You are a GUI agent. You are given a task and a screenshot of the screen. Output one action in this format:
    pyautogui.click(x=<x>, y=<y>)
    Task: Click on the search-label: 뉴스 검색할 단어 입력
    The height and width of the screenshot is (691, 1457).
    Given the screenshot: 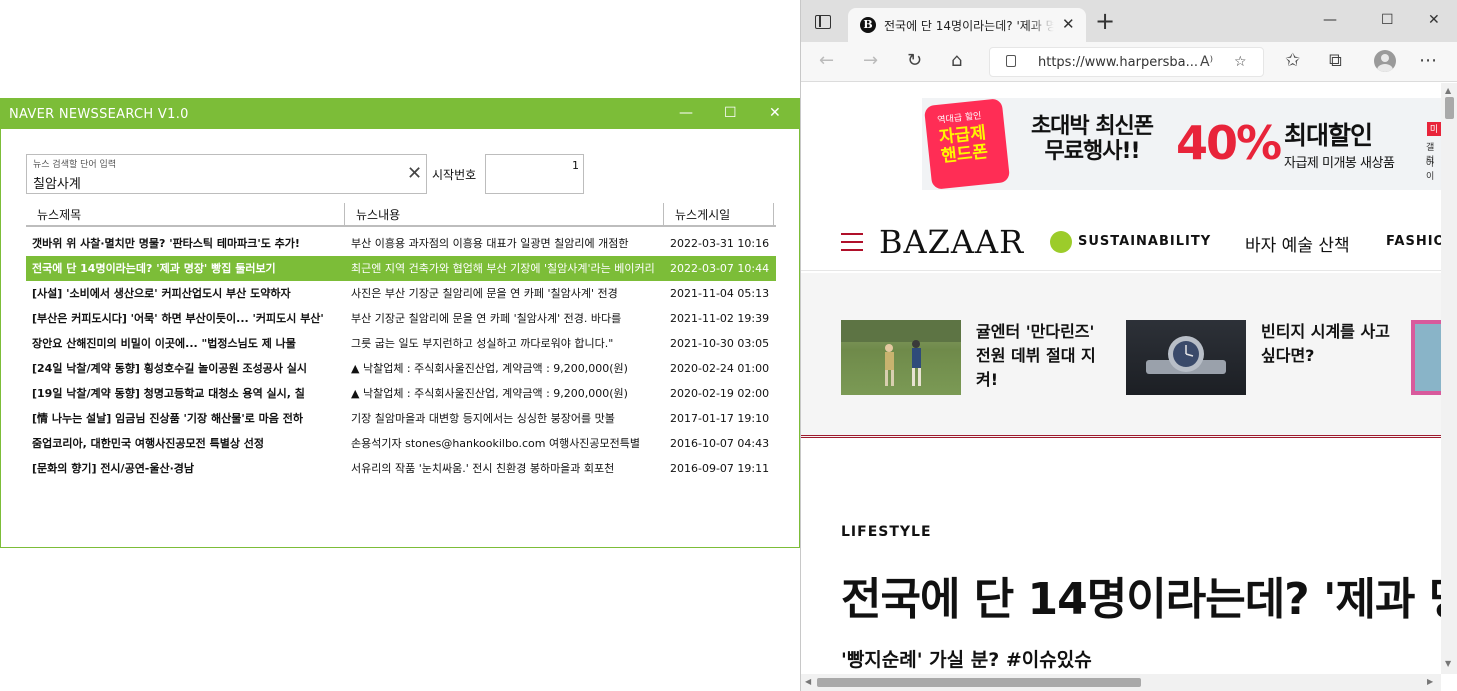 What is the action you would take?
    pyautogui.click(x=75, y=165)
    